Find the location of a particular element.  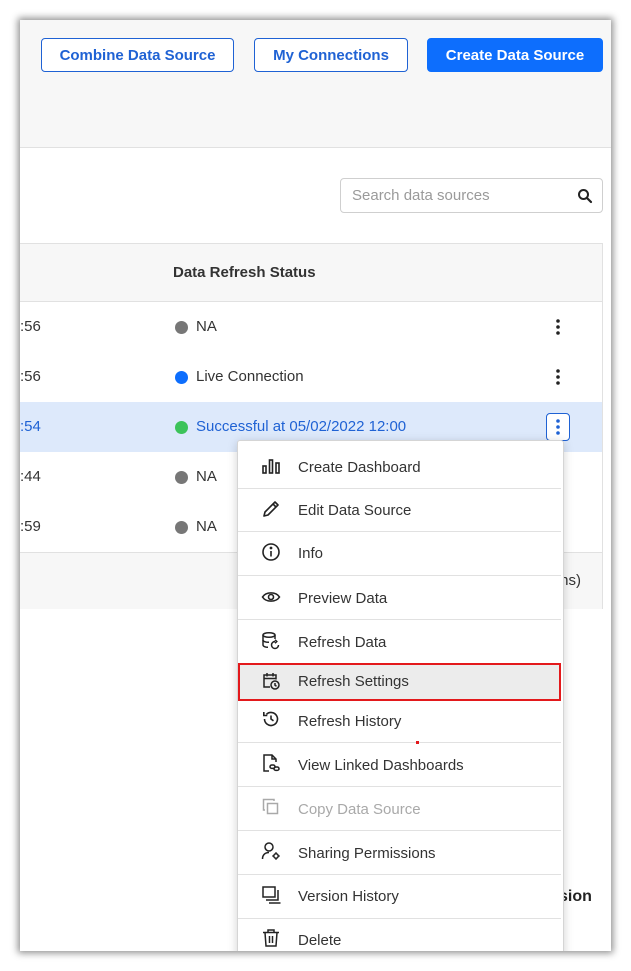

menu-item-label: Refresh Data is located at coordinates (342, 642).